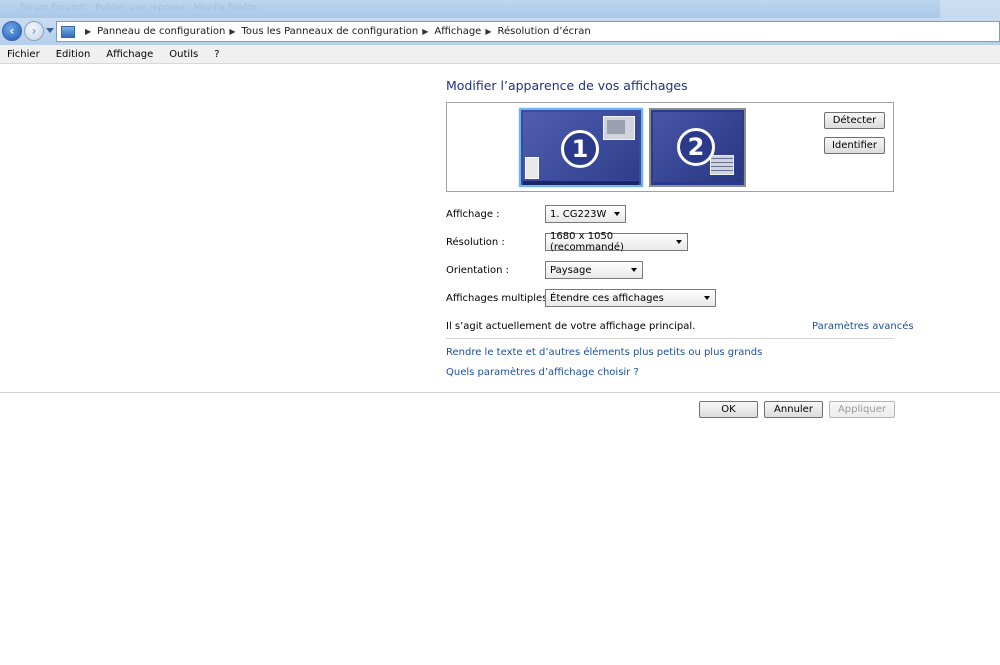  What do you see at coordinates (567, 85) in the screenshot?
I see `page-title: Modifier l’apparence de vos affichages` at bounding box center [567, 85].